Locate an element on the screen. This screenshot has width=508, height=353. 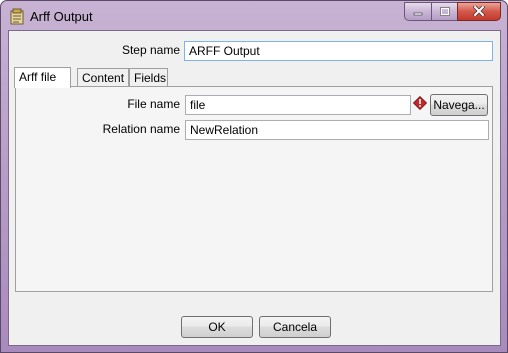
required-warning-icon is located at coordinates (420, 103).